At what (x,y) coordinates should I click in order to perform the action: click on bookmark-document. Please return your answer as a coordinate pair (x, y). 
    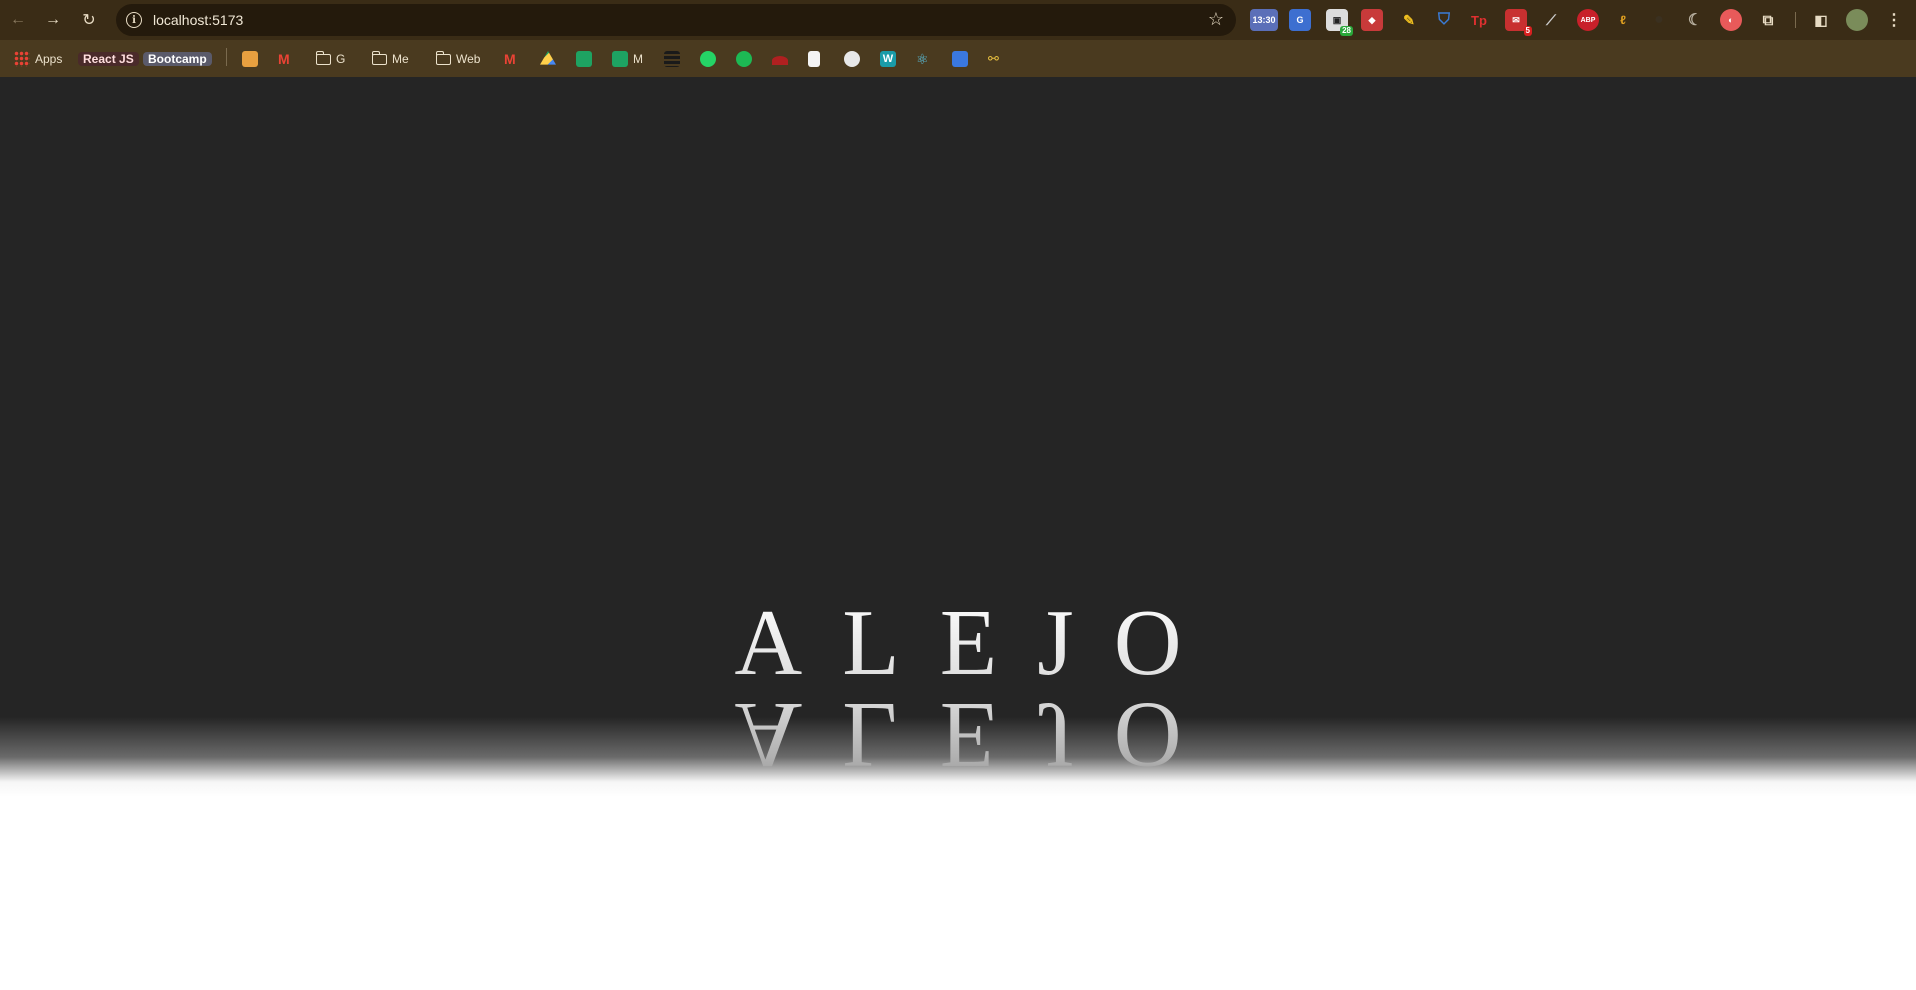
    Looking at the image, I should click on (814, 59).